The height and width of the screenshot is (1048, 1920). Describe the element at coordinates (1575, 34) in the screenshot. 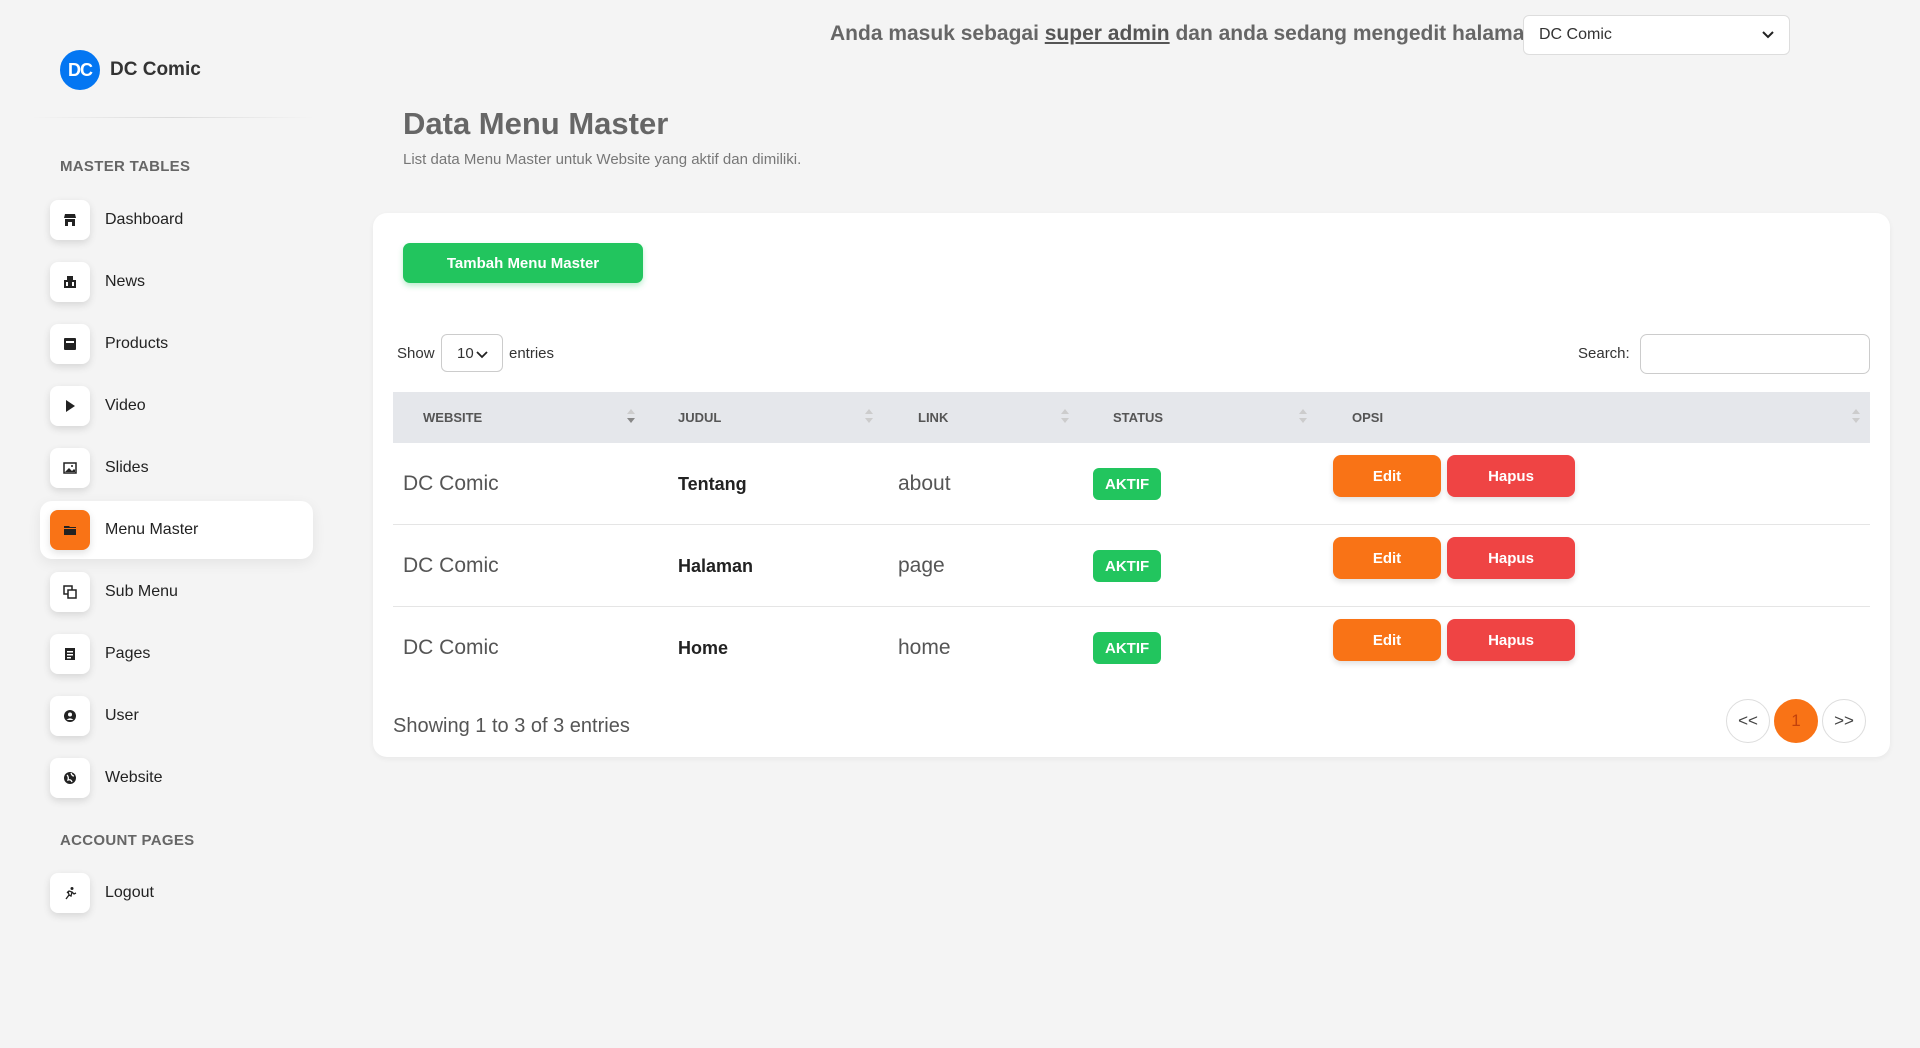

I see `site-select-value: DC Comic` at that location.